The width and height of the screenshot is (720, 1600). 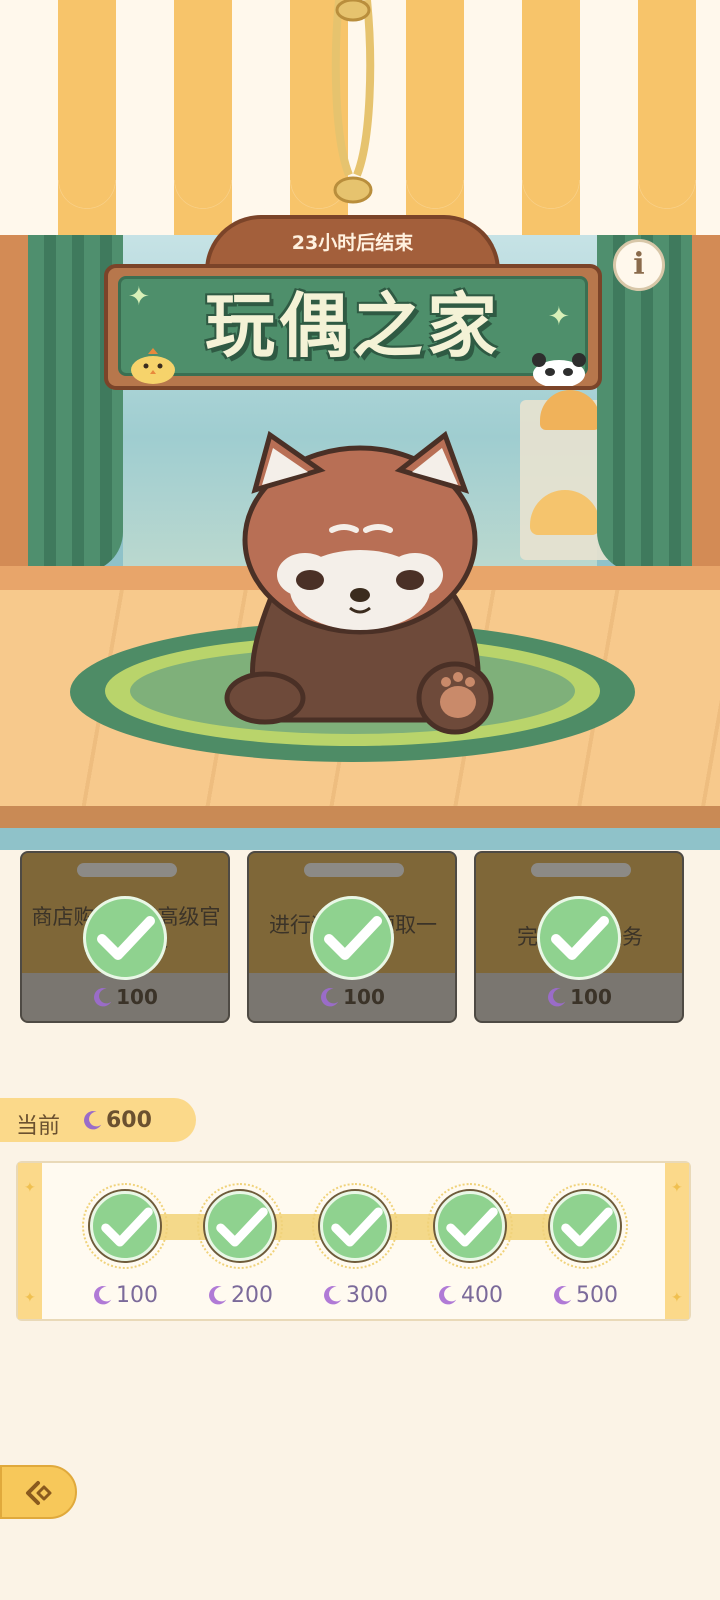 I want to click on milestone-label: 400, so click(x=470, y=1295).